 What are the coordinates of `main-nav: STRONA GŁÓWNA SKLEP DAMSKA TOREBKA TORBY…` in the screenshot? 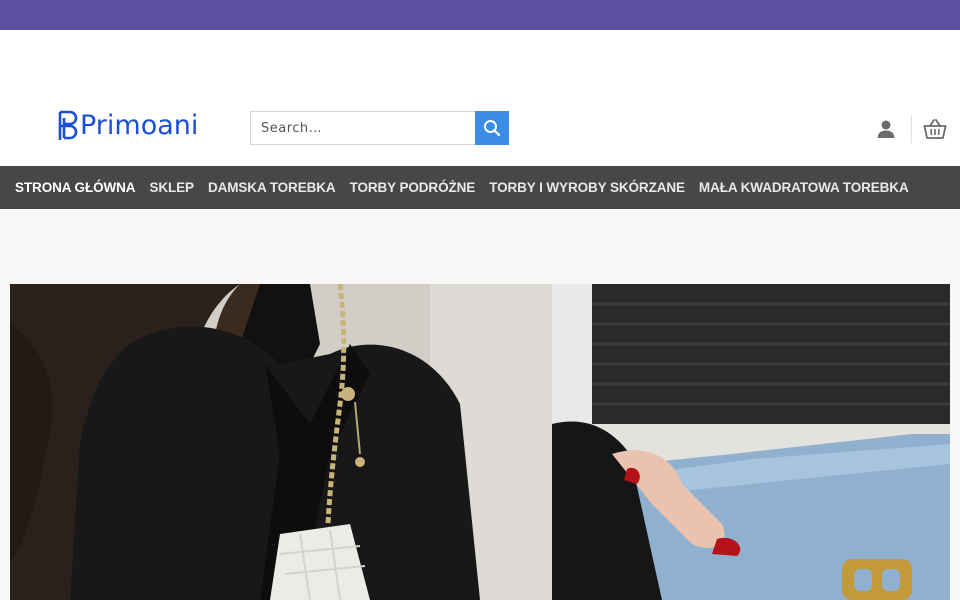 It's located at (480, 187).